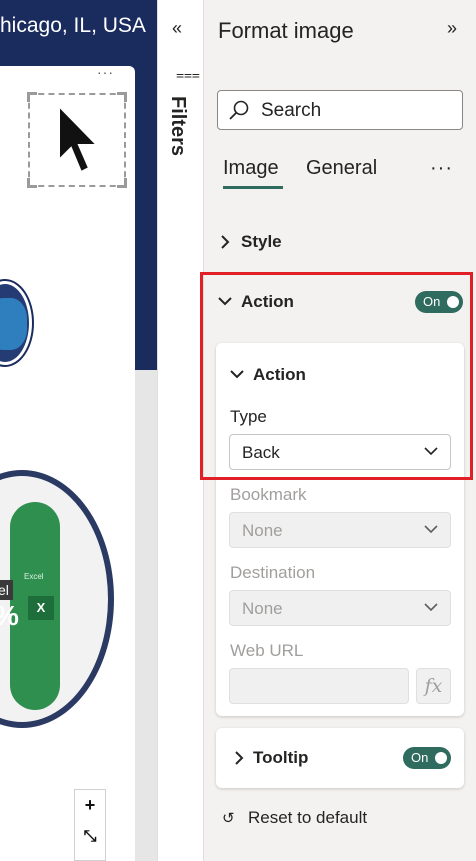 The image size is (476, 861). What do you see at coordinates (122, 183) in the screenshot?
I see `resize-handle-br` at bounding box center [122, 183].